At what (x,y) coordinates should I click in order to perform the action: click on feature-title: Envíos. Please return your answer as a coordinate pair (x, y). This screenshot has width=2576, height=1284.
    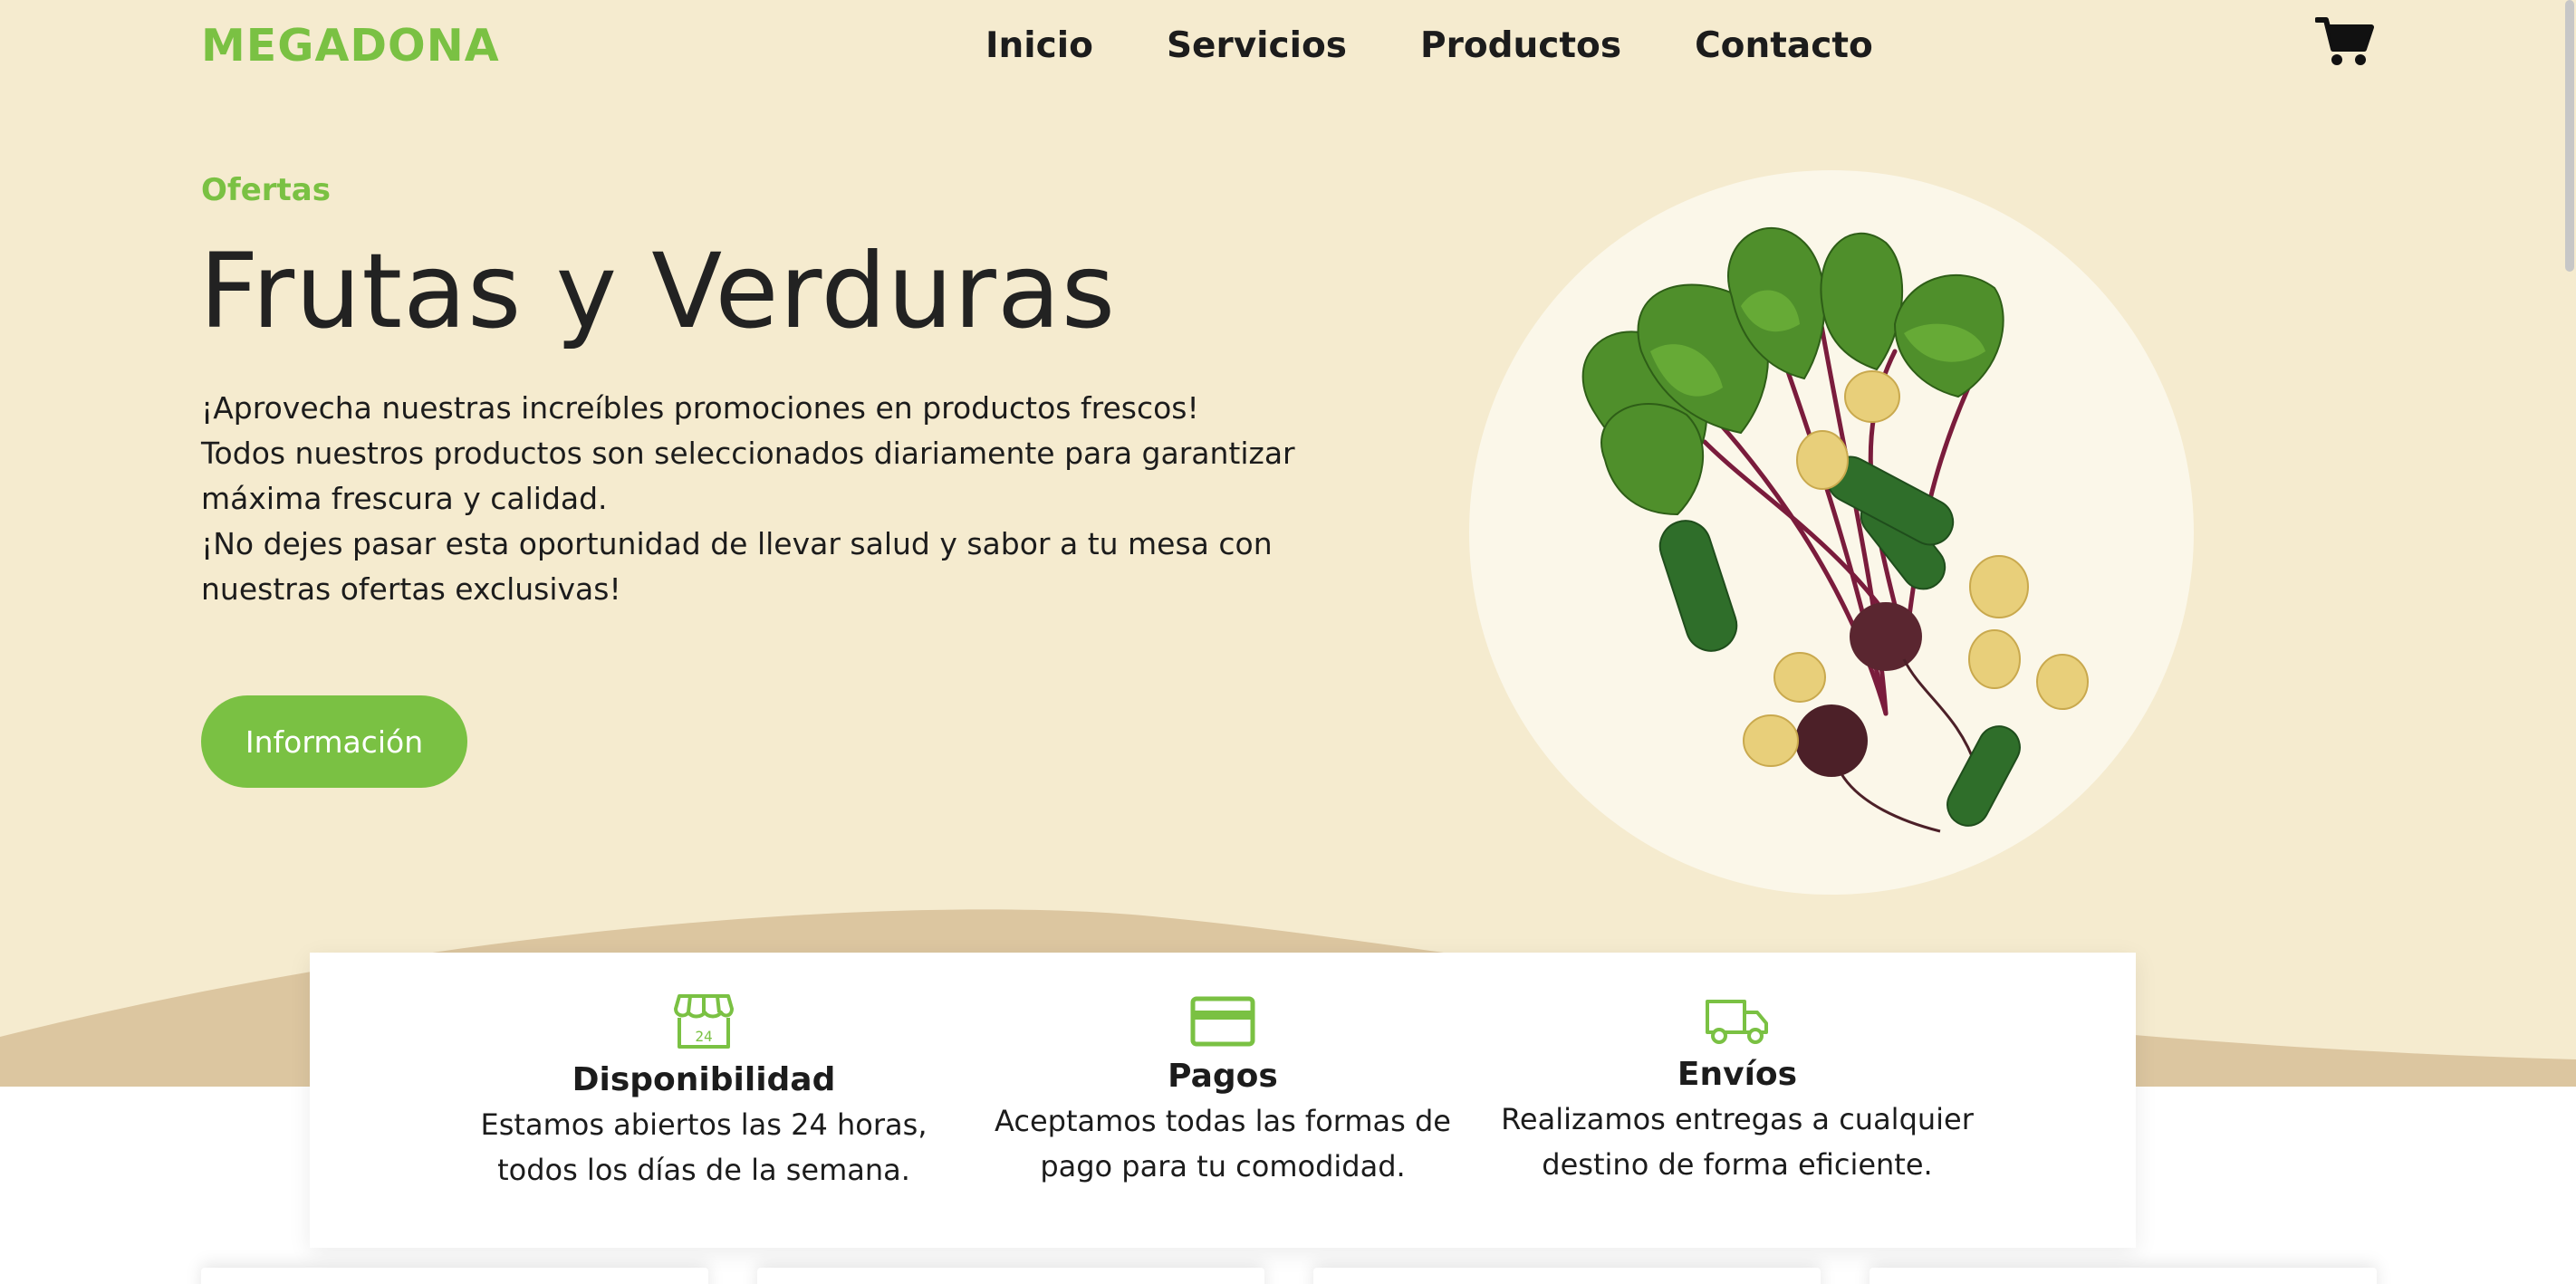
    Looking at the image, I should click on (1737, 1074).